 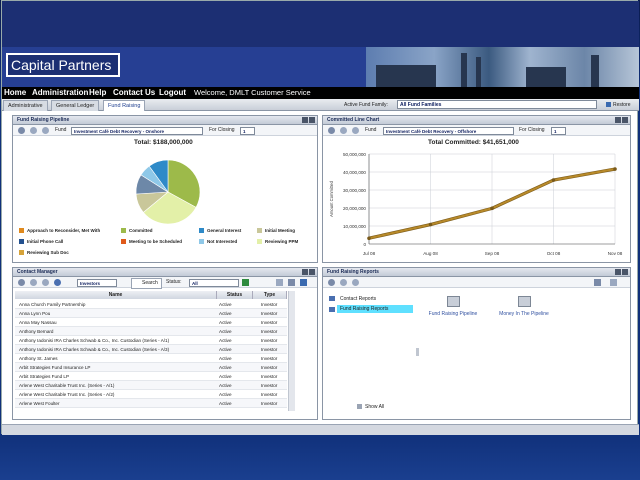 I want to click on reports-title: Fund Raising Reports, so click(x=476, y=272).